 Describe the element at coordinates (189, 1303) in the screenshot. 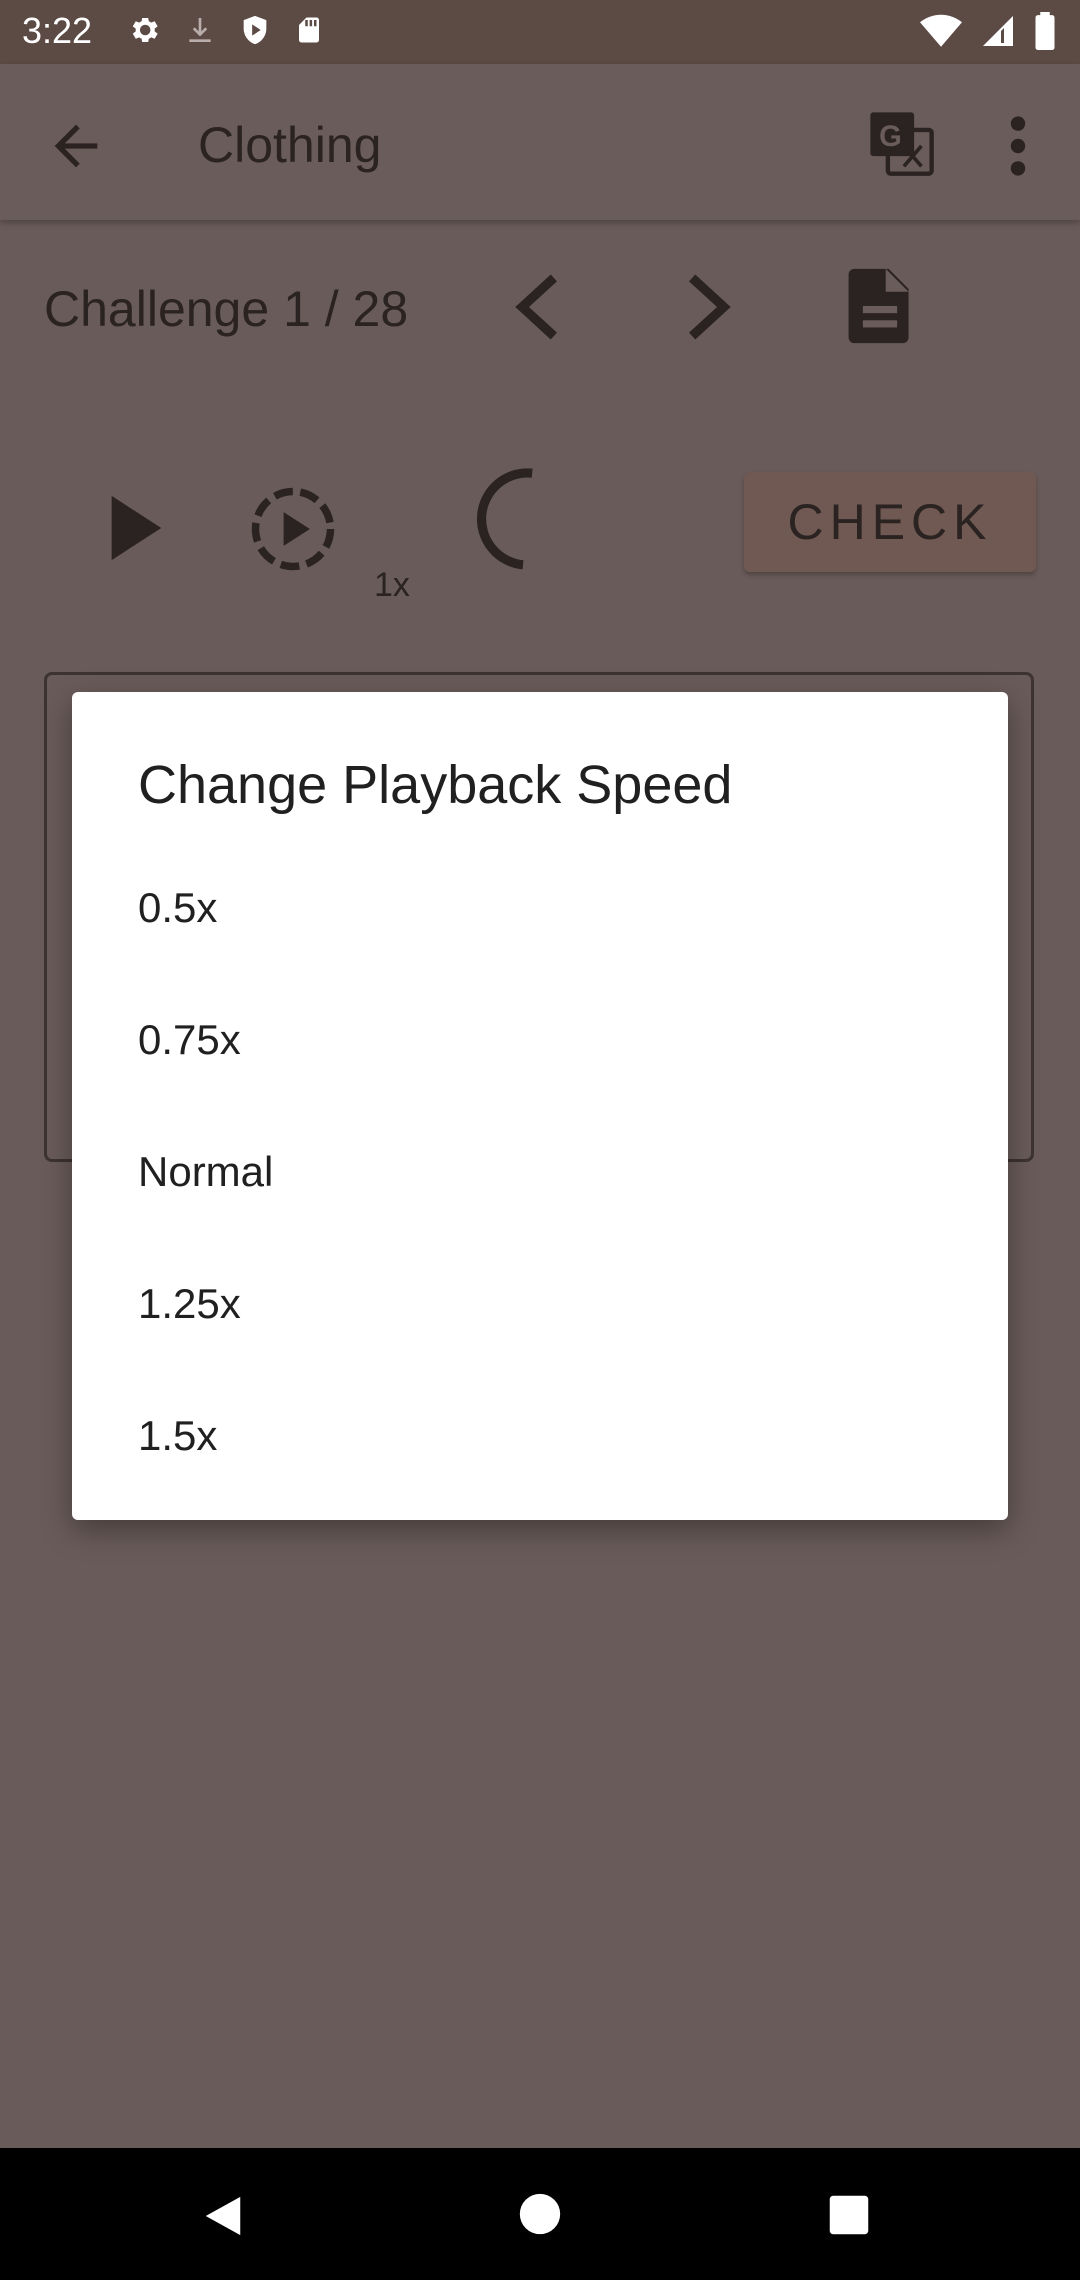

I see `speed-option-label: 1.25x` at that location.